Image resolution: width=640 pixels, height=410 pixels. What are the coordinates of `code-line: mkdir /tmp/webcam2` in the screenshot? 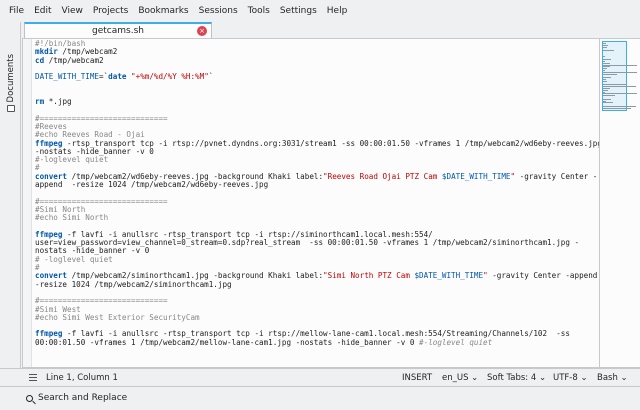 It's located at (315, 52).